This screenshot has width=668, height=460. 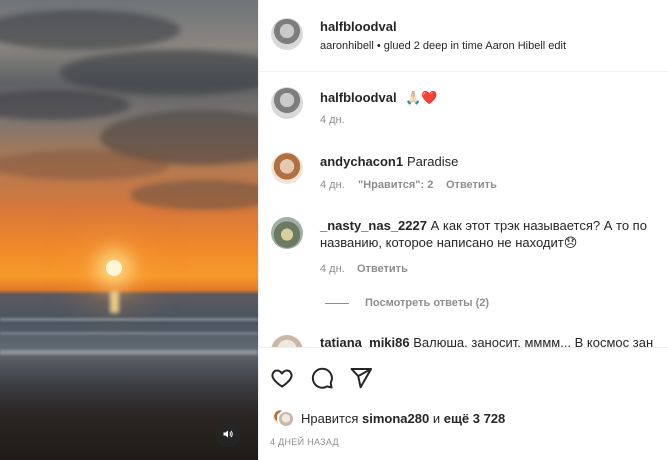 What do you see at coordinates (358, 97) in the screenshot?
I see `caption-username: halfbloodval` at bounding box center [358, 97].